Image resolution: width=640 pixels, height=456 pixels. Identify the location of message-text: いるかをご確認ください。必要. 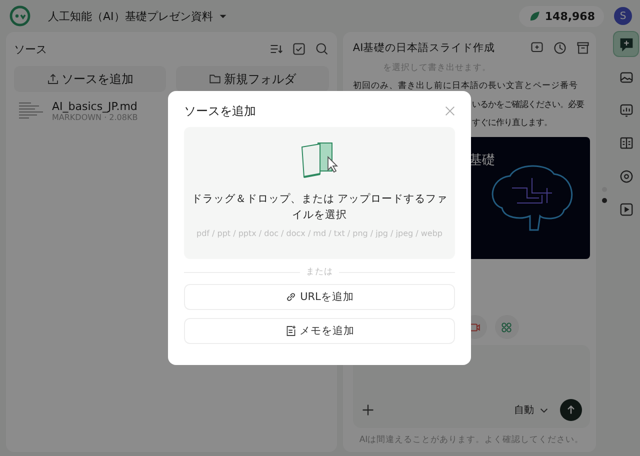
(528, 104).